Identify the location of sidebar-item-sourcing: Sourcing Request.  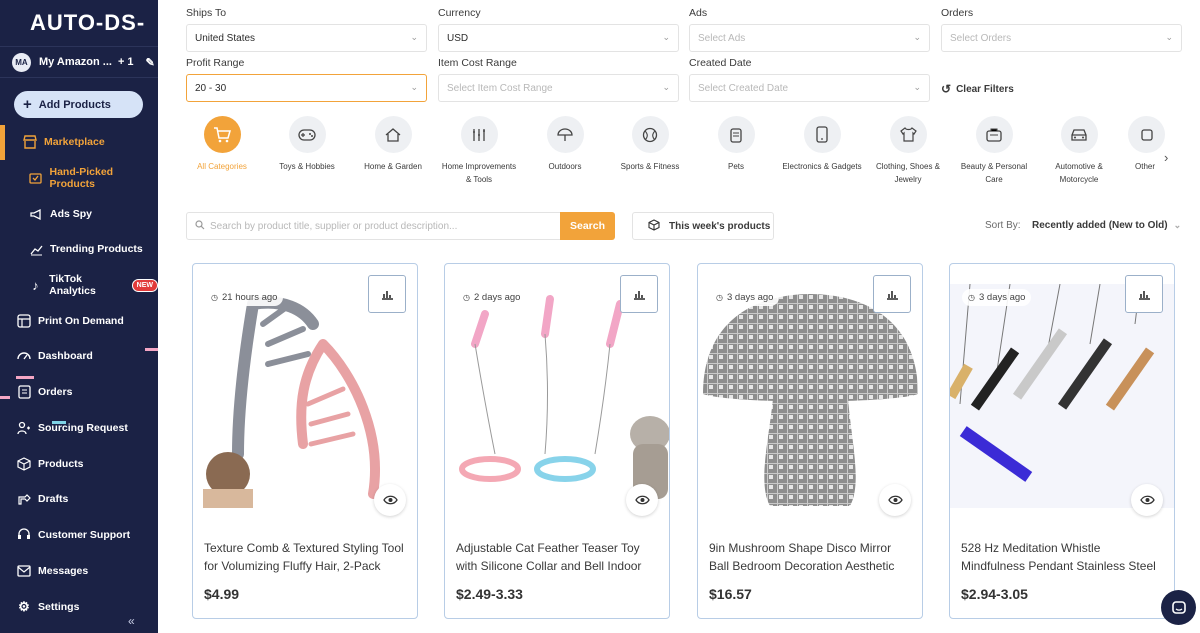
(79, 428).